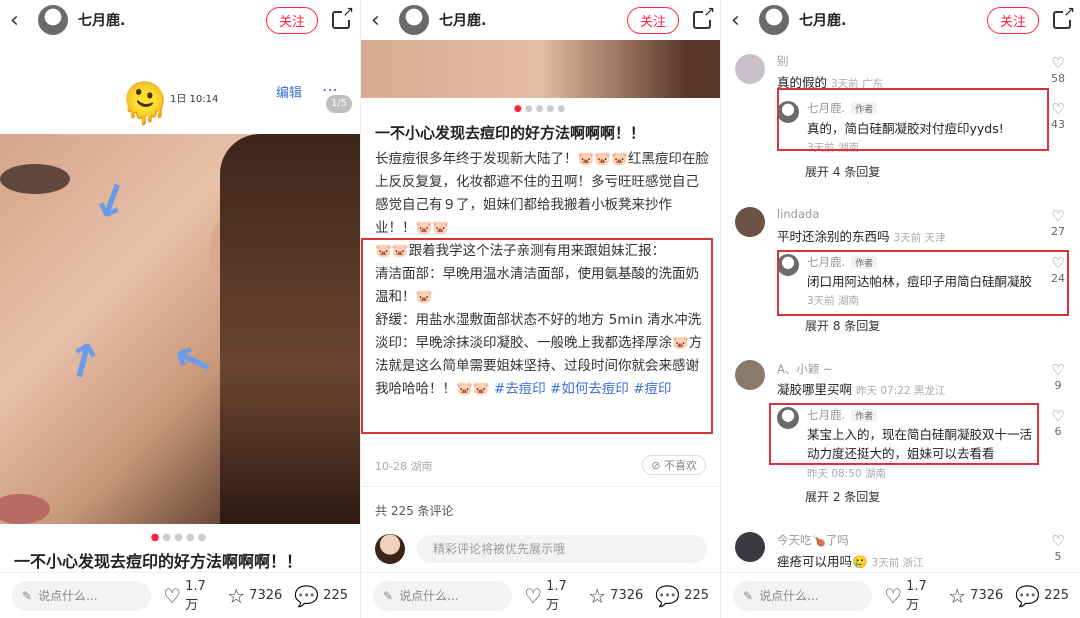 This screenshot has height=618, width=1080. What do you see at coordinates (111, 201) in the screenshot?
I see `annotation-arrow-icon: ↓` at bounding box center [111, 201].